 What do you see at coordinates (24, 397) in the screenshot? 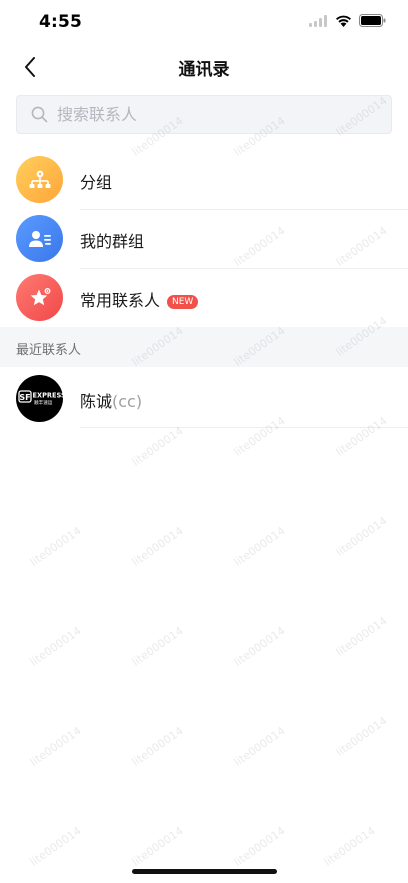
I see `logo-mark: SF` at bounding box center [24, 397].